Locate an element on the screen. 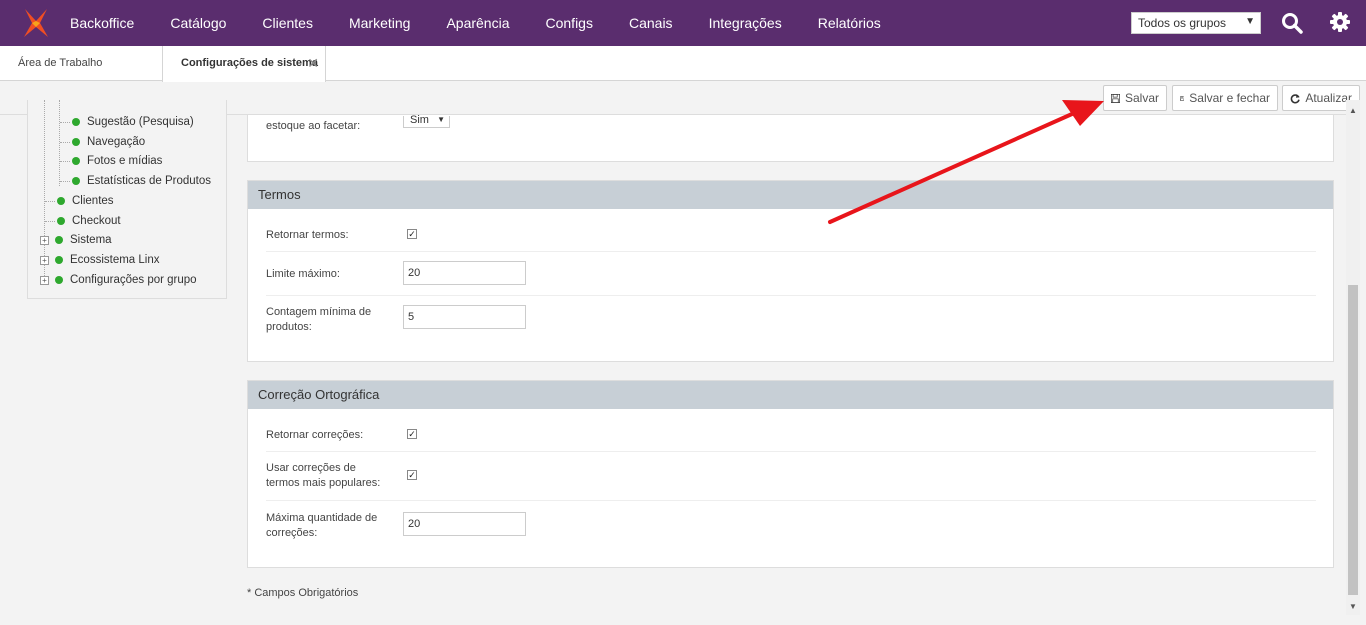  return-corrections-checkbox: ✓ is located at coordinates (412, 434).